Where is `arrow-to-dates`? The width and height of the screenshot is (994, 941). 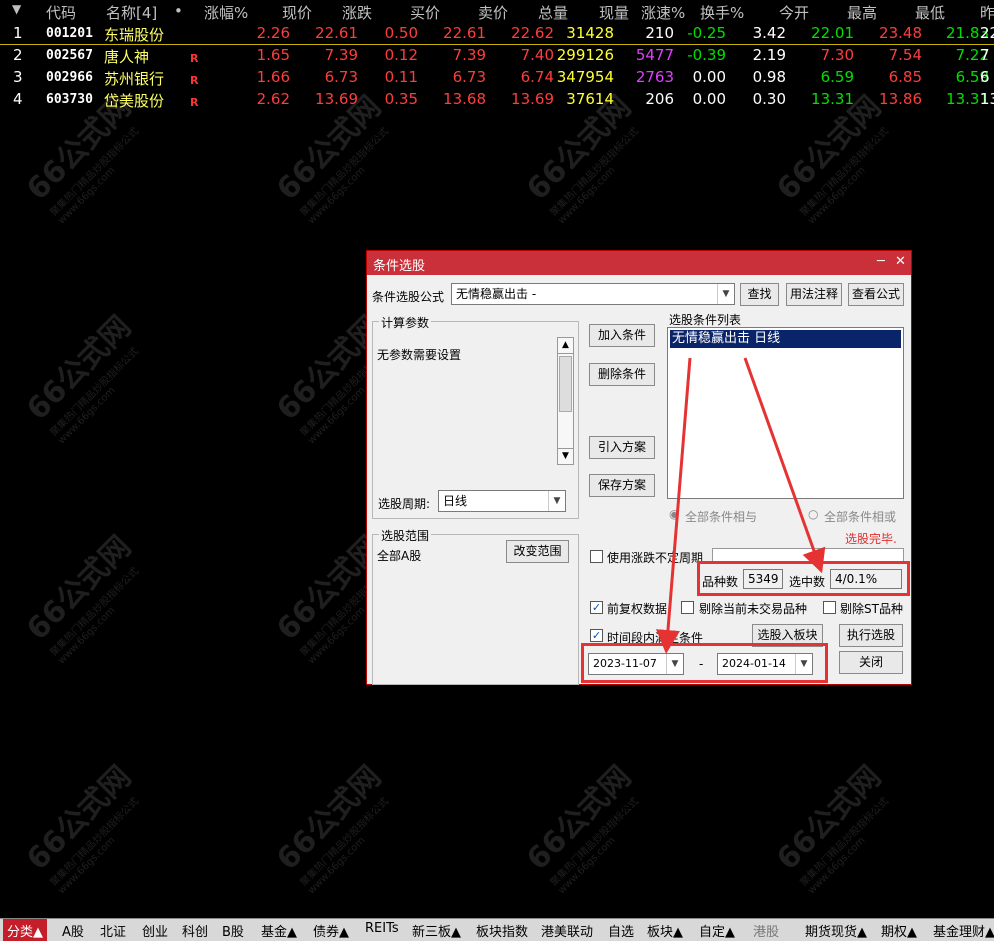
arrow-to-dates is located at coordinates (674, 505).